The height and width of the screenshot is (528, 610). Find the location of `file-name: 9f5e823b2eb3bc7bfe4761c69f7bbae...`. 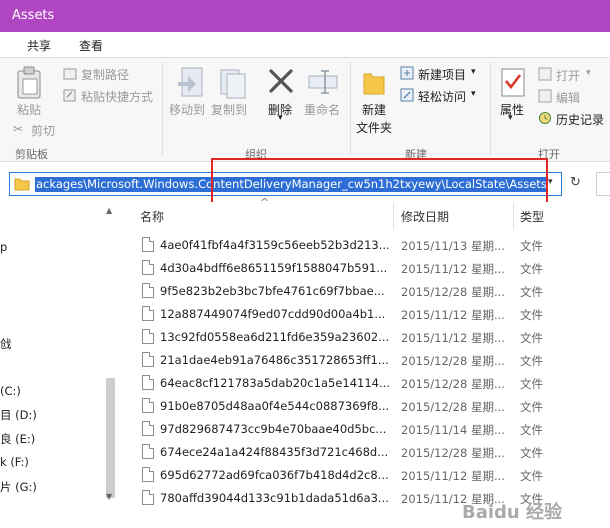

file-name: 9f5e823b2eb3bc7bfe4761c69f7bbae... is located at coordinates (272, 291).